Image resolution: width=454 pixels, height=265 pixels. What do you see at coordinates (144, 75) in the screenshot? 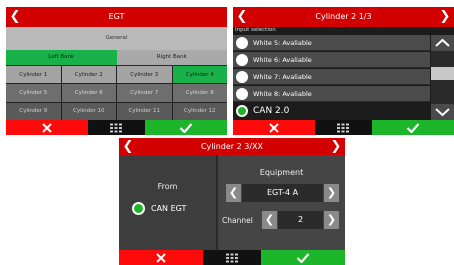
I see `cylinder-button: Cylinder 3` at bounding box center [144, 75].